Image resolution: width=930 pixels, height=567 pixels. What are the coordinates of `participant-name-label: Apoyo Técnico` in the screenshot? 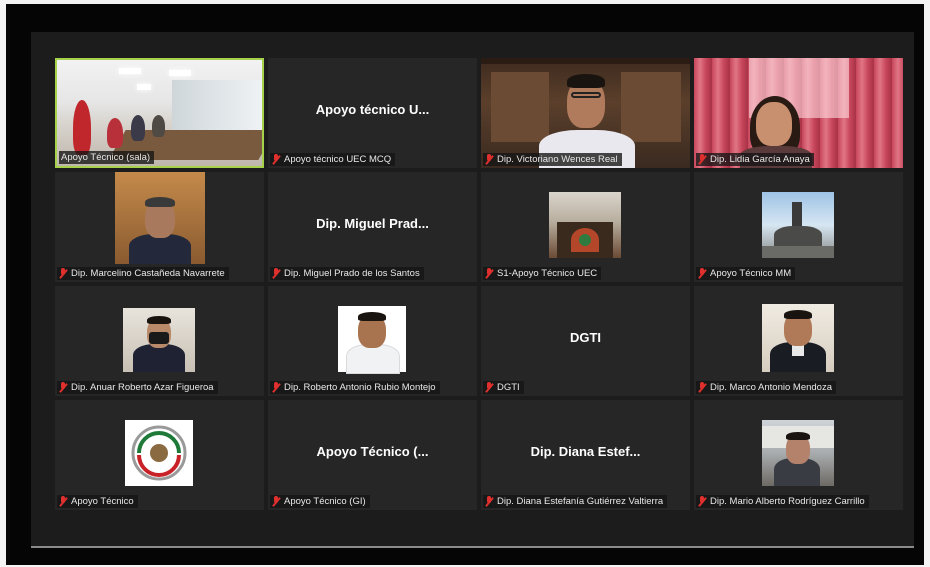 It's located at (97, 501).